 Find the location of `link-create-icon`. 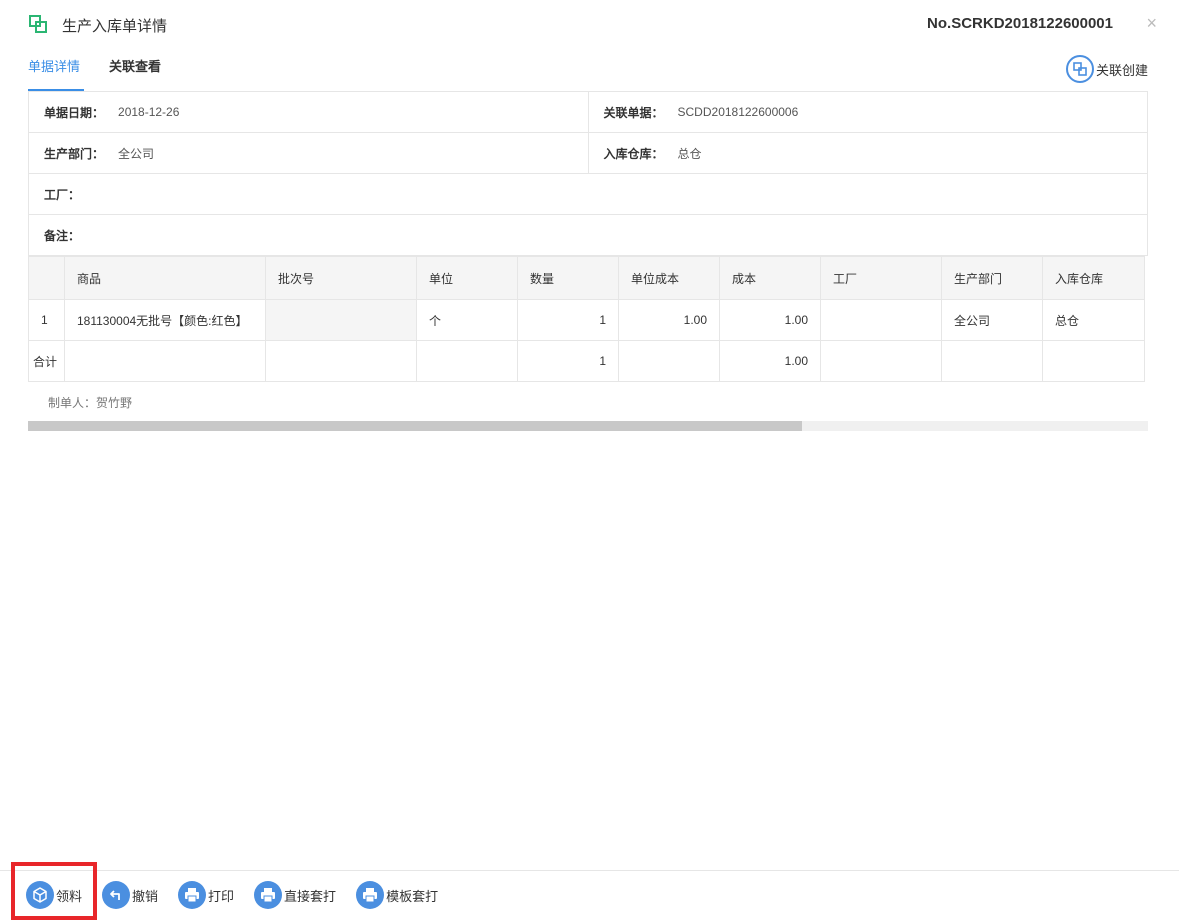

link-create-icon is located at coordinates (1079, 69).